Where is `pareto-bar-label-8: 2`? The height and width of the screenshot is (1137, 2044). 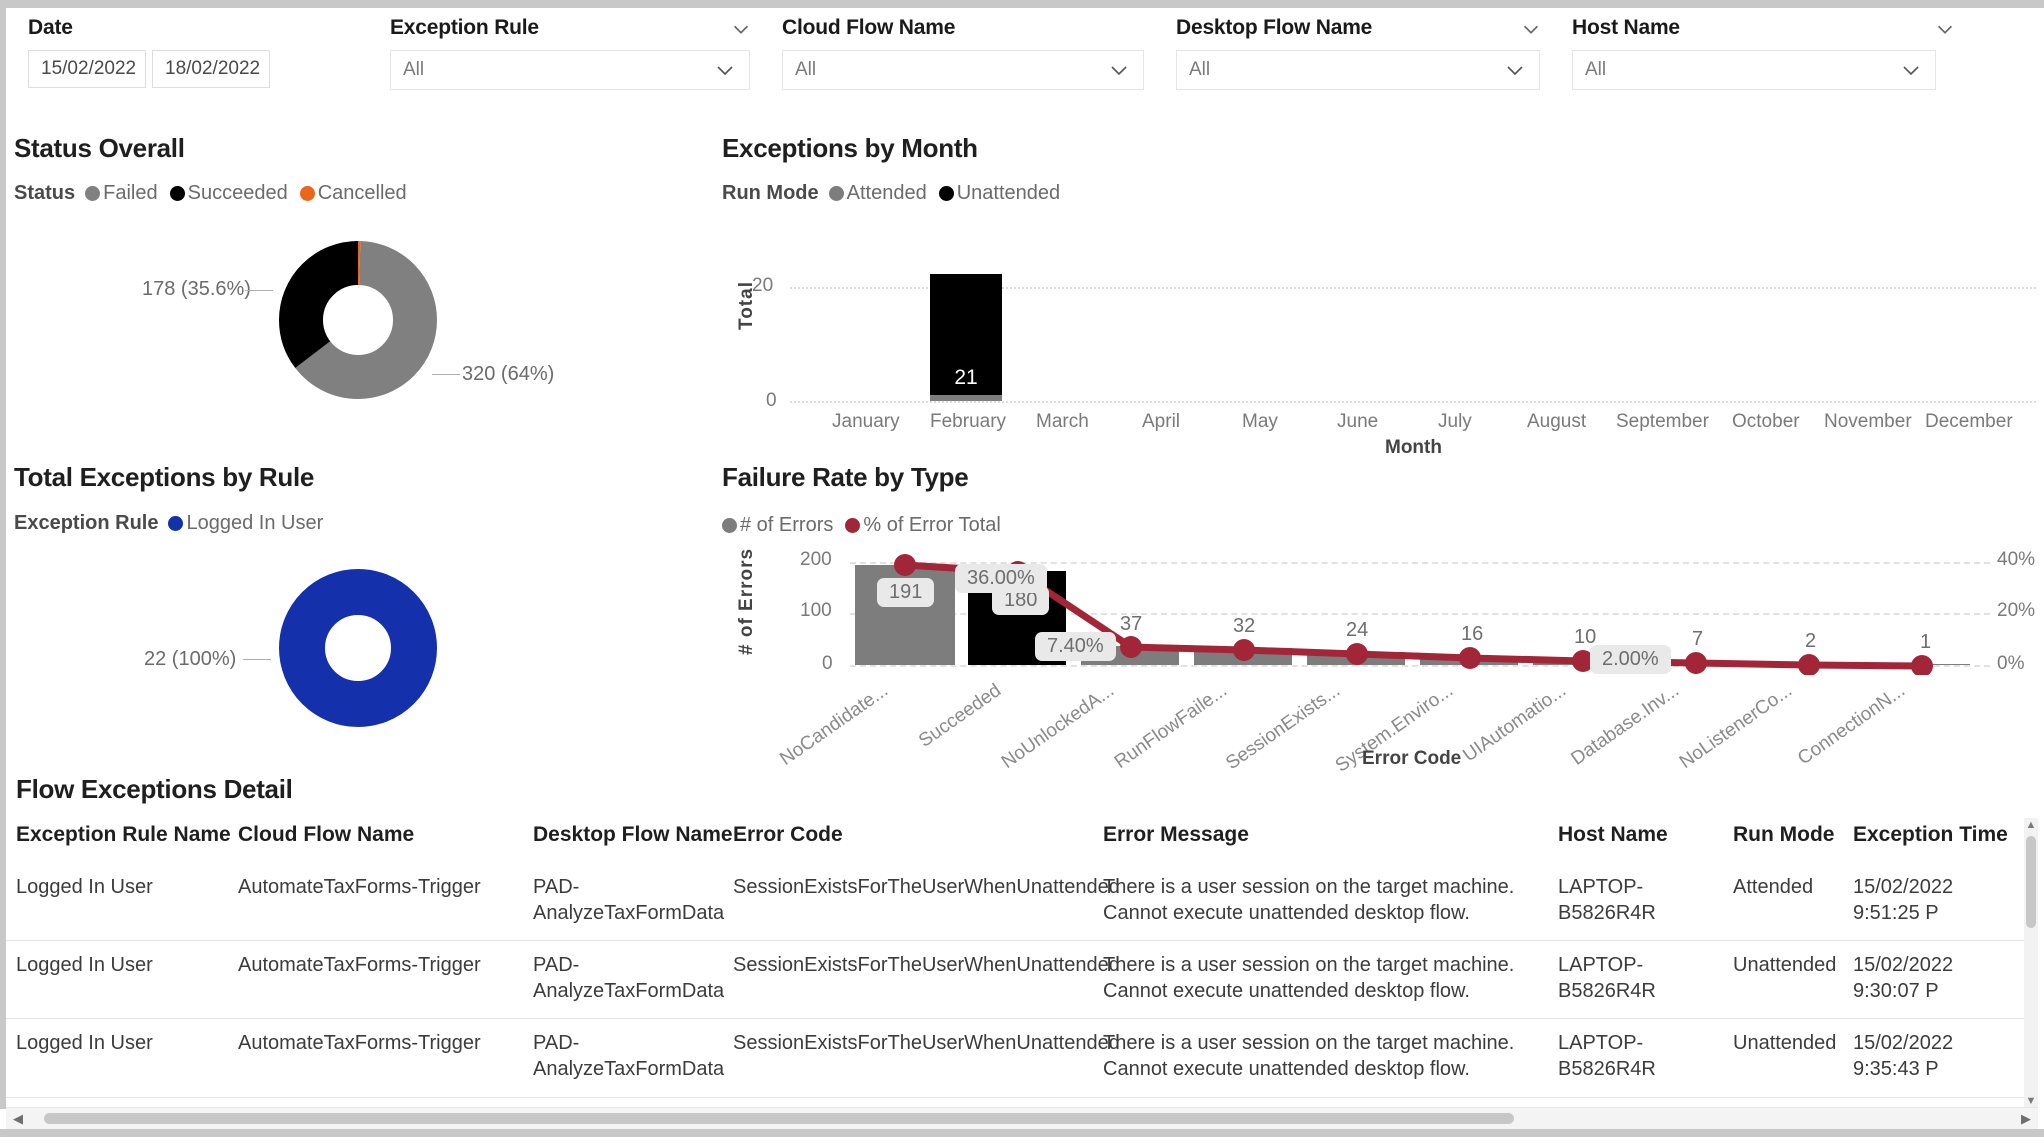 pareto-bar-label-8: 2 is located at coordinates (1811, 641).